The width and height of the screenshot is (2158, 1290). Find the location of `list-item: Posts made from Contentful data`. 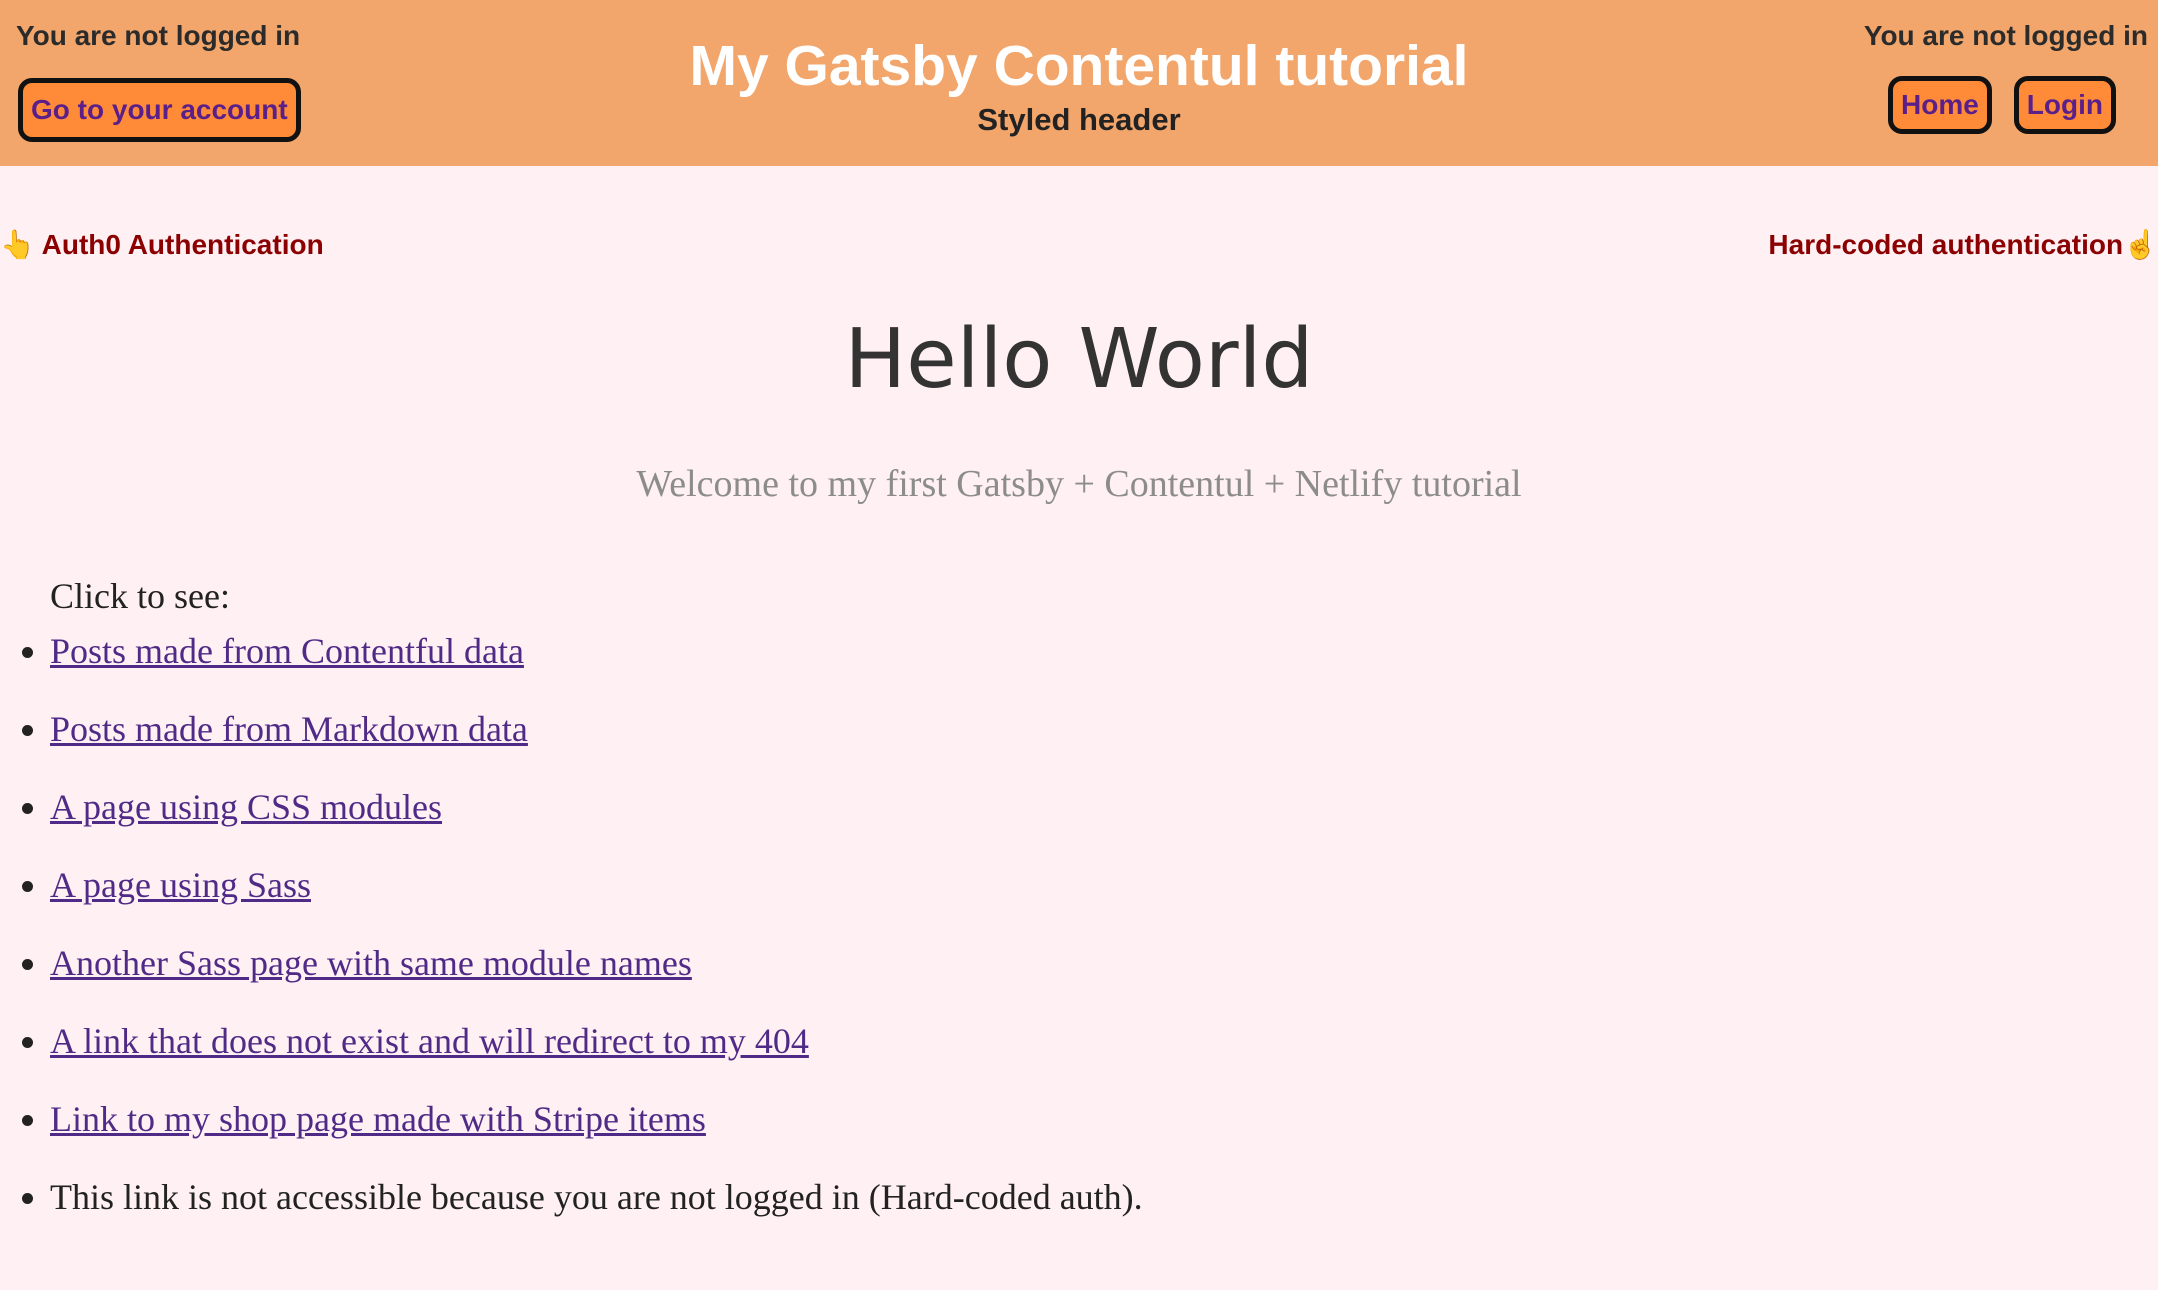

list-item: Posts made from Contentful data is located at coordinates (596, 662).